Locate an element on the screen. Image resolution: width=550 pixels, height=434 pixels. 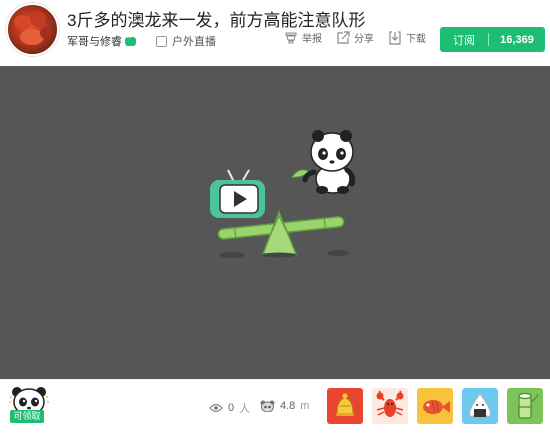
bamboo-unit: m is located at coordinates (305, 406).